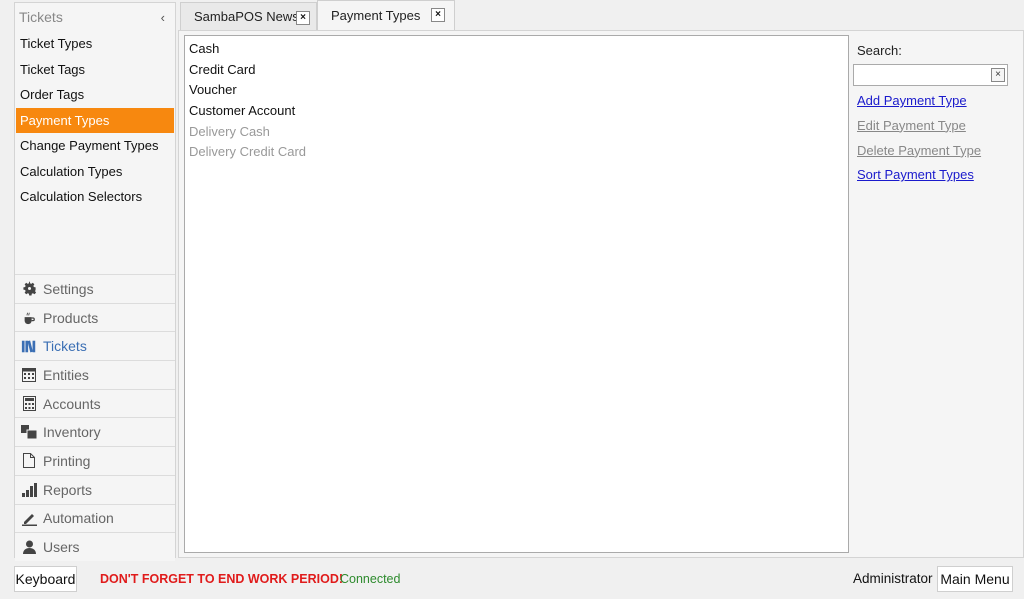 The width and height of the screenshot is (1024, 599). I want to click on list-item: Credit Card, so click(516, 70).